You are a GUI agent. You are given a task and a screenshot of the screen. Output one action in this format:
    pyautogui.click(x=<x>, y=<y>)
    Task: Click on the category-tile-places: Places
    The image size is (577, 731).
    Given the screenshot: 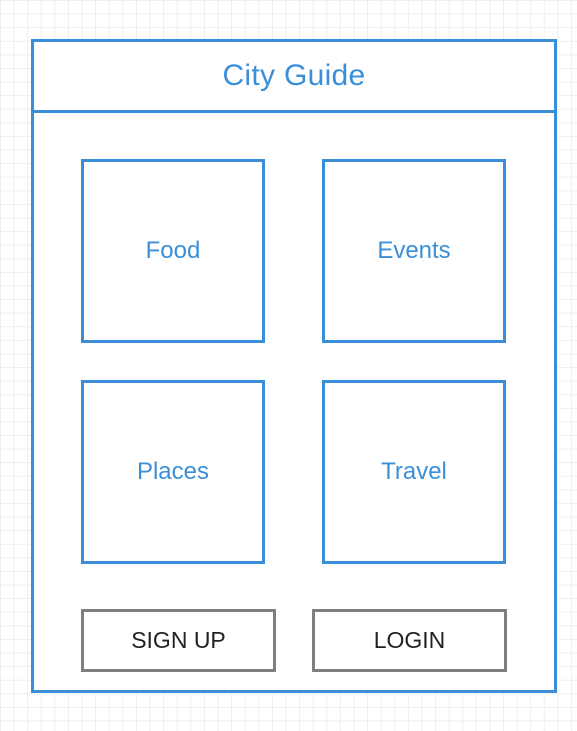 What is the action you would take?
    pyautogui.click(x=173, y=472)
    